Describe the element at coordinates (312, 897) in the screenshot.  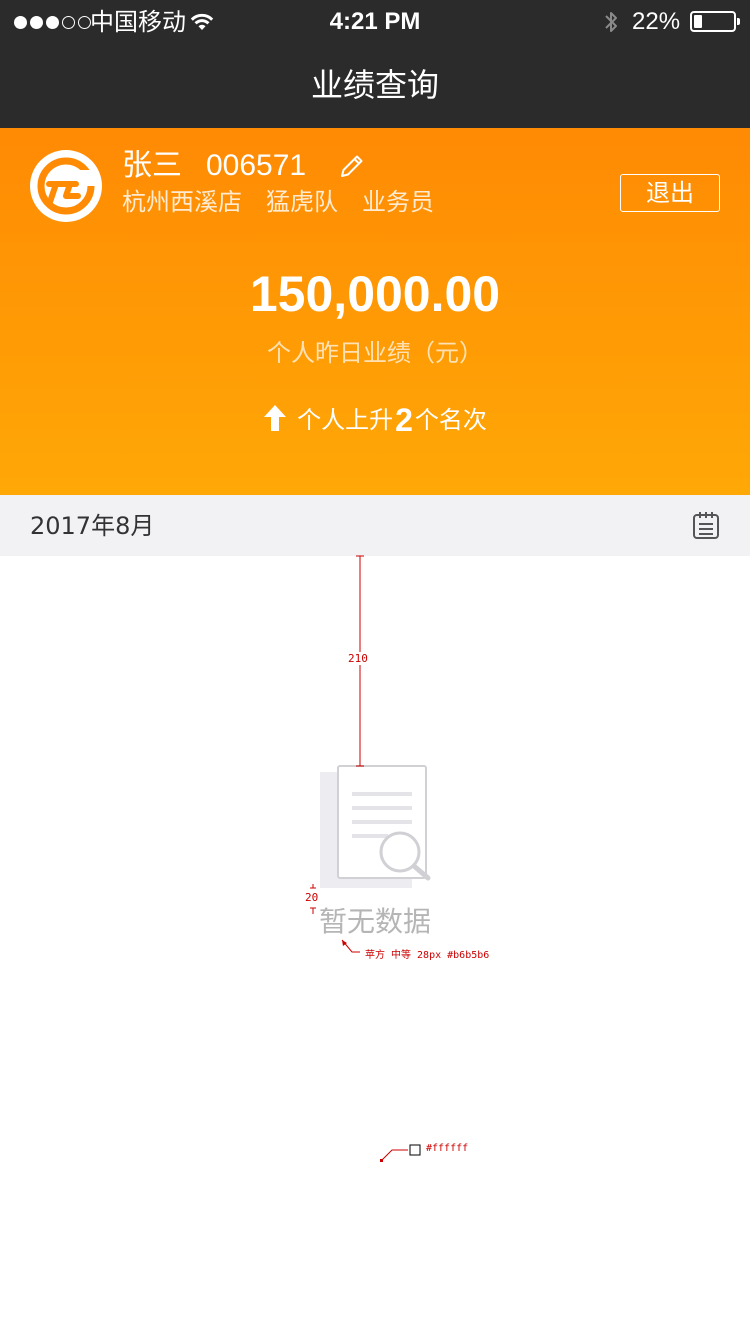
I see `spacing-label-20: 20` at that location.